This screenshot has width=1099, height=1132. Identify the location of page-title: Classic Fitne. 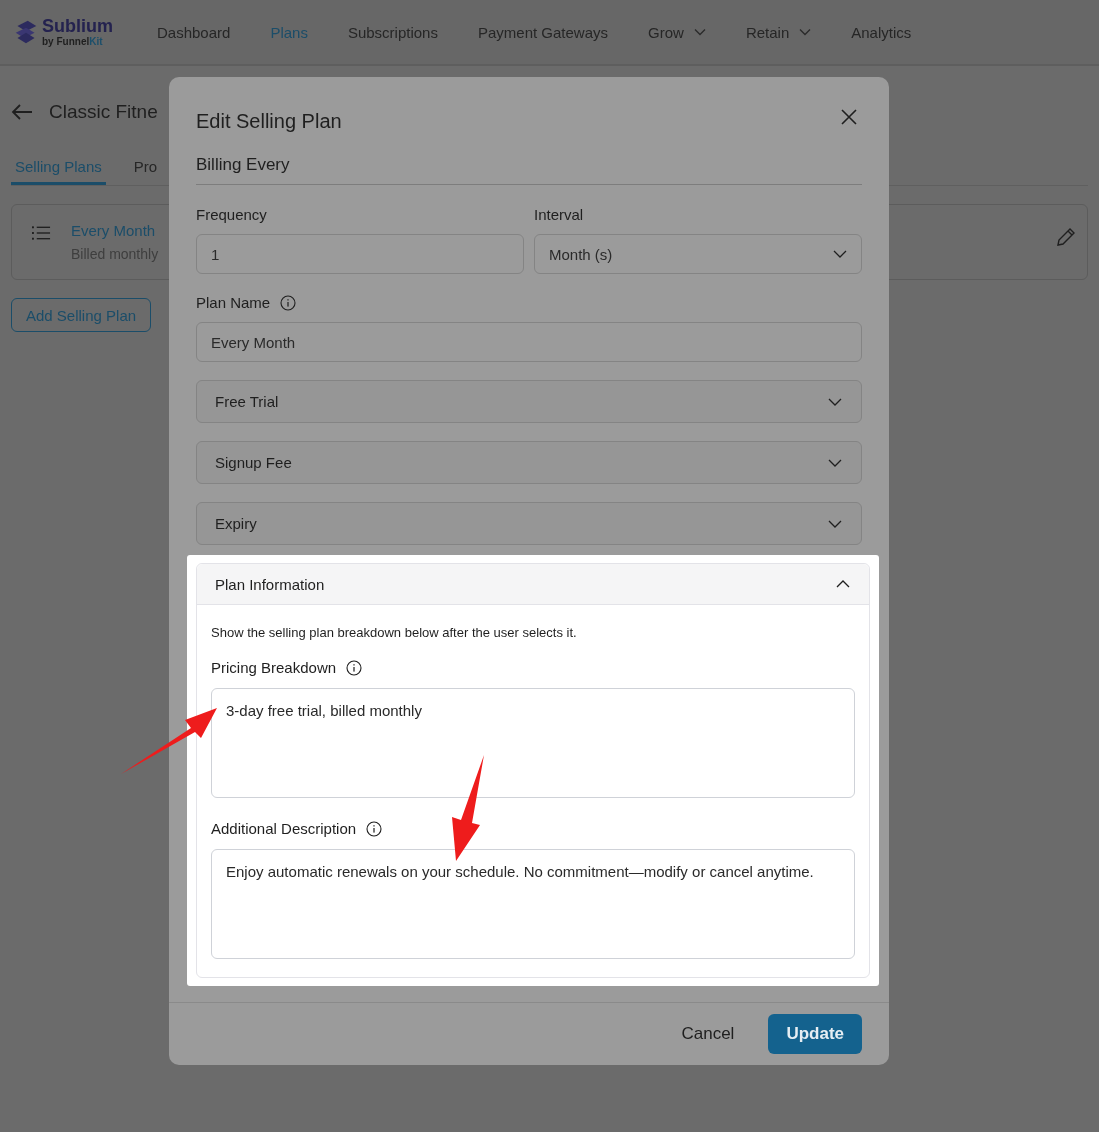
(103, 112).